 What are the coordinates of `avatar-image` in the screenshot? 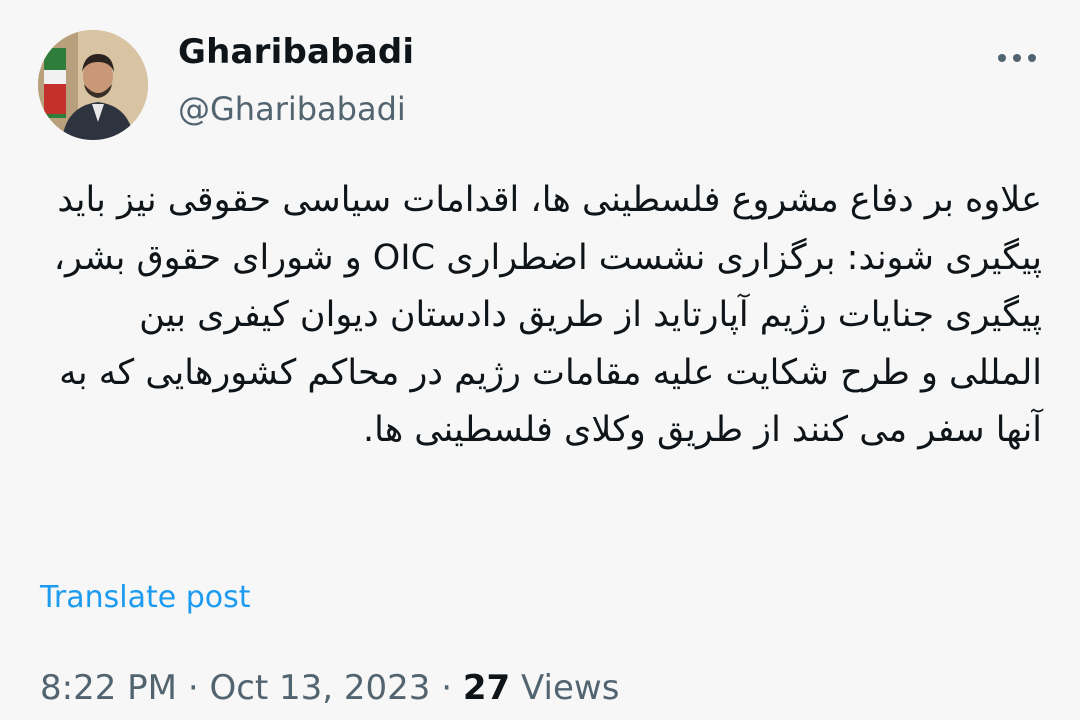 It's located at (93, 85).